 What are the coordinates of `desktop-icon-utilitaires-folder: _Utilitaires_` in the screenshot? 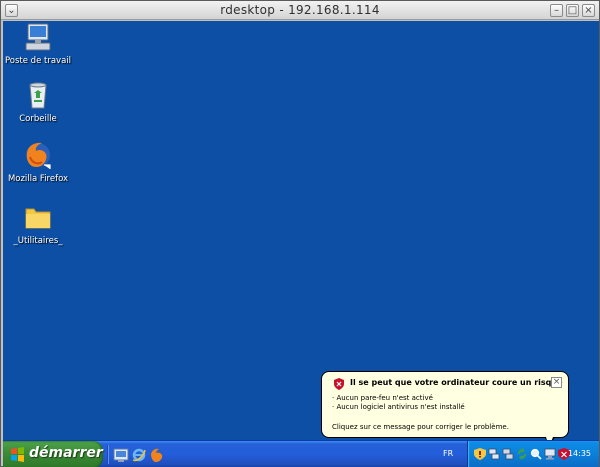 It's located at (38, 223).